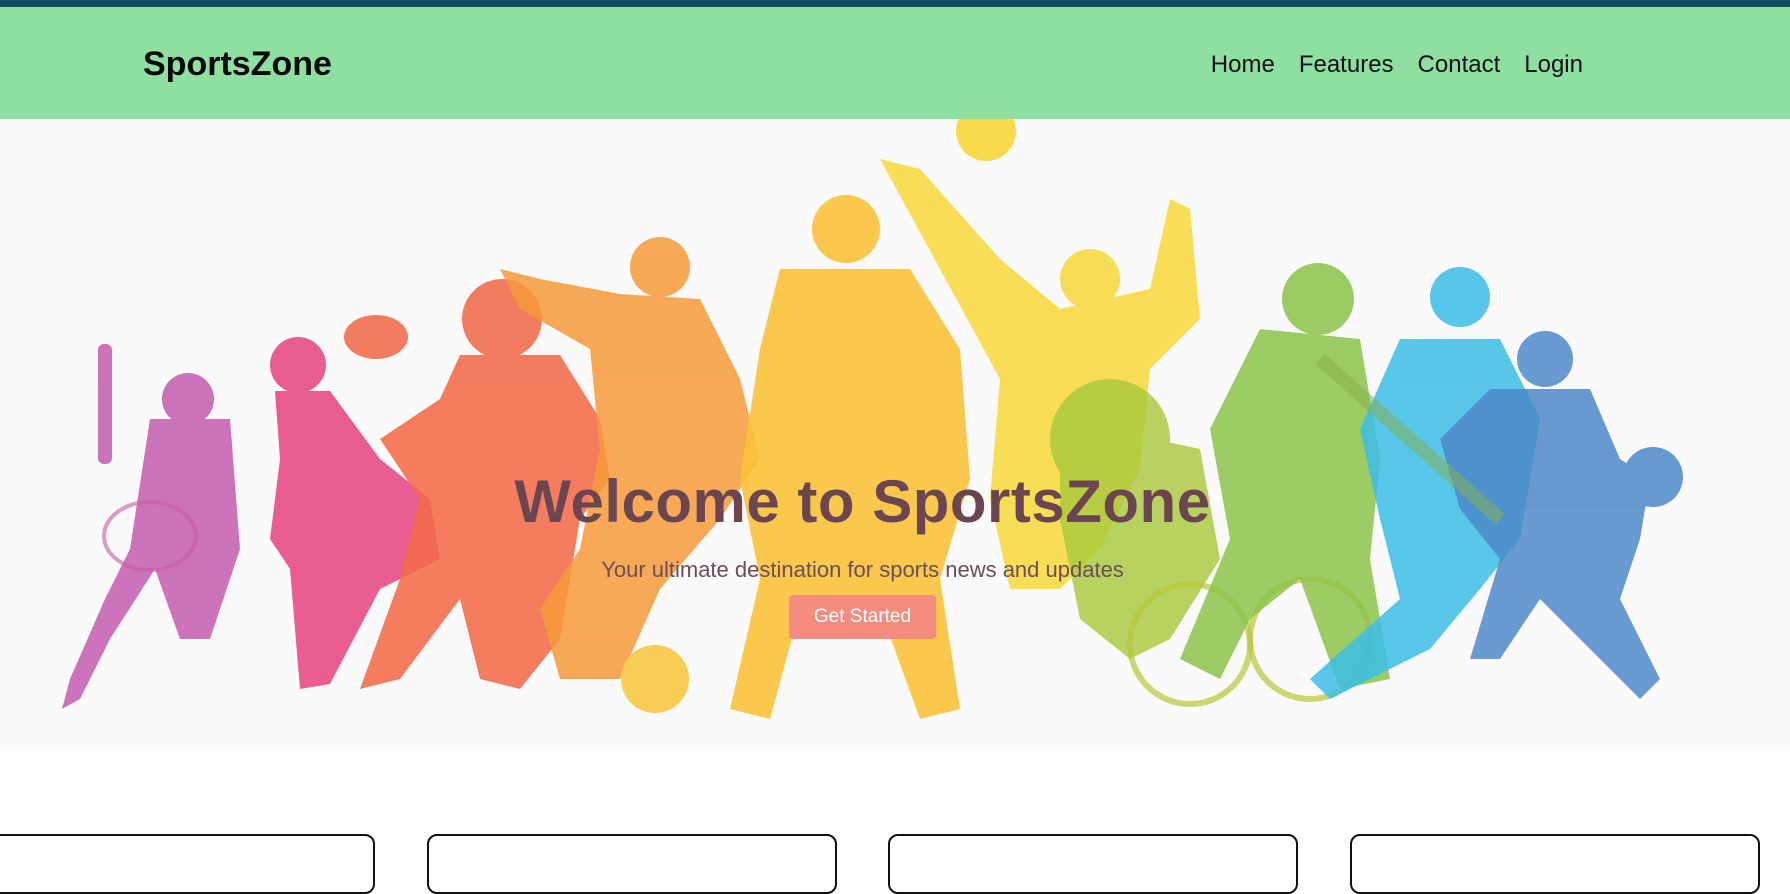 The height and width of the screenshot is (894, 1790). What do you see at coordinates (895, 3) in the screenshot?
I see `top-accent-bar` at bounding box center [895, 3].